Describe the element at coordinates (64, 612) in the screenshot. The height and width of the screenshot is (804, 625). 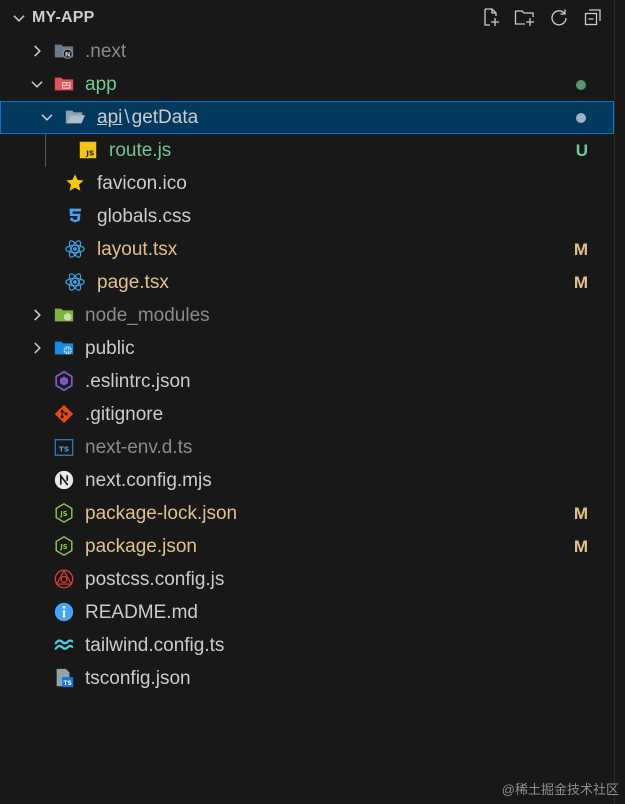
I see `info-icon` at that location.